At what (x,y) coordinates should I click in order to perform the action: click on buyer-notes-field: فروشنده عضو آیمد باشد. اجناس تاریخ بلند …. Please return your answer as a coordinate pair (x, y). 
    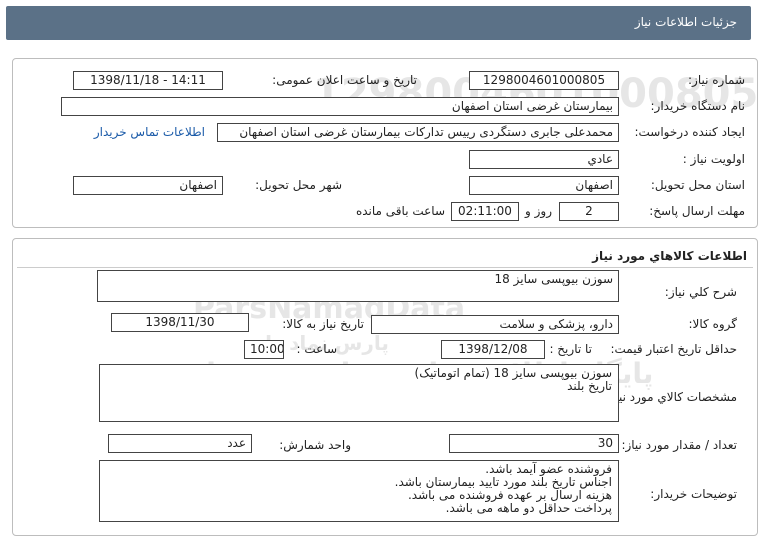
    Looking at the image, I should click on (359, 491).